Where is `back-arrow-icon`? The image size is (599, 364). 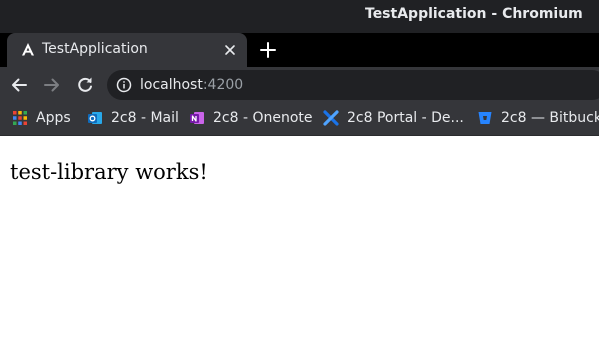
back-arrow-icon is located at coordinates (19, 85).